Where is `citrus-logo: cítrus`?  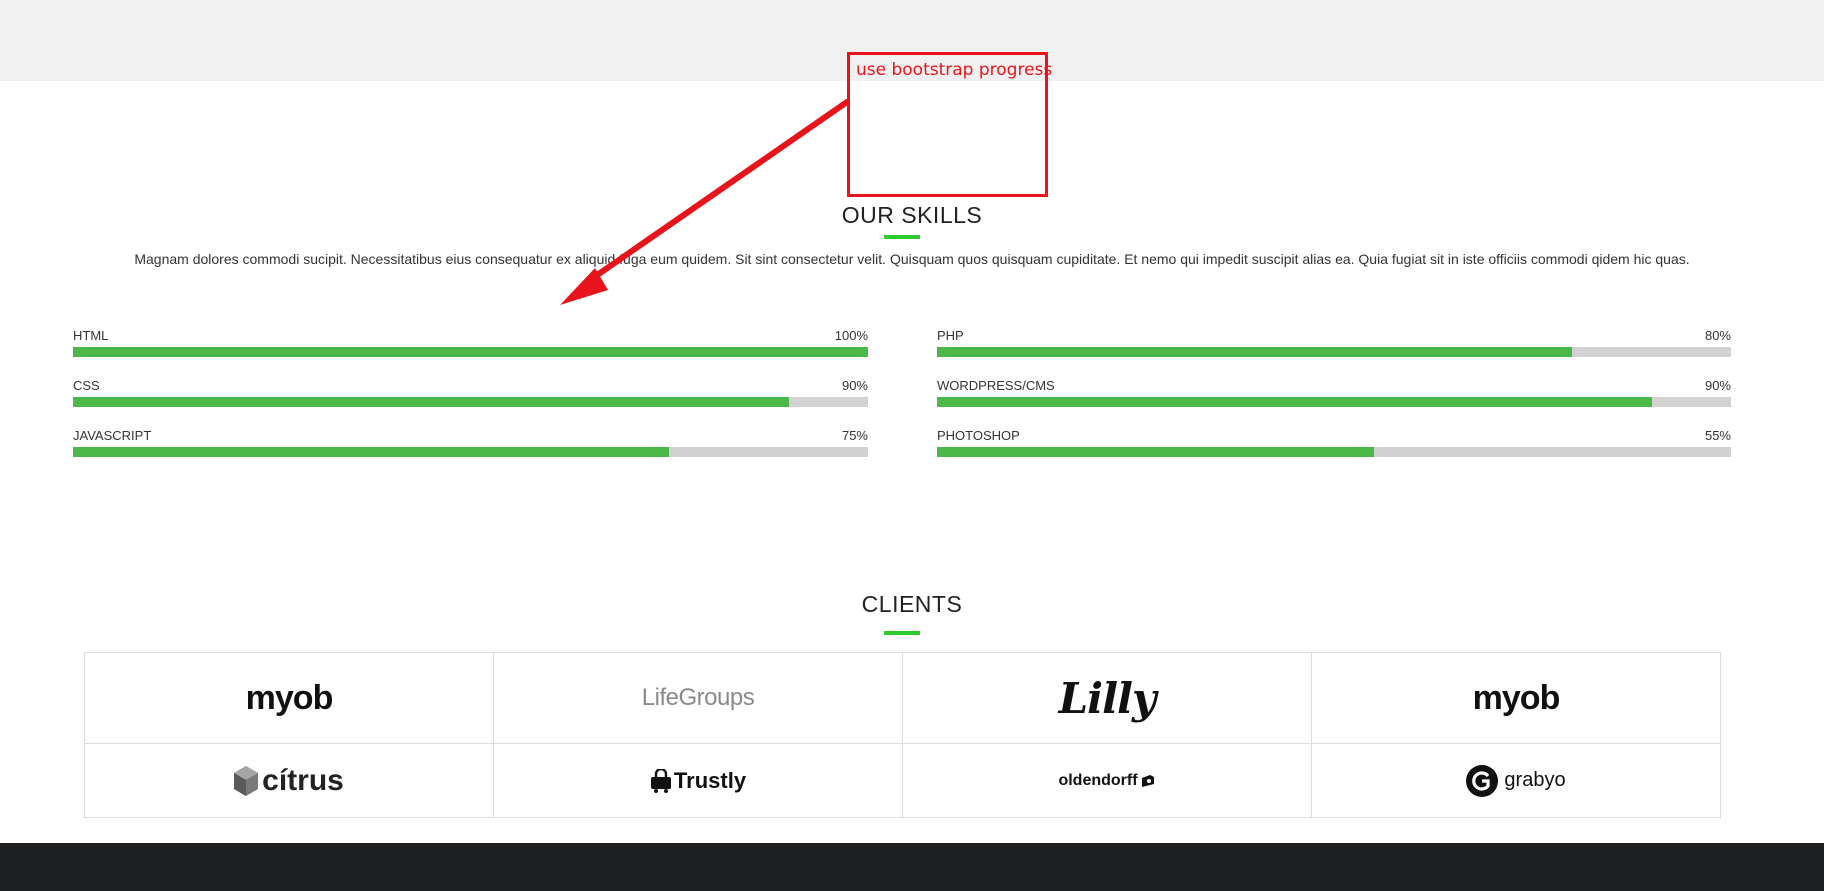
citrus-logo: cítrus is located at coordinates (289, 781).